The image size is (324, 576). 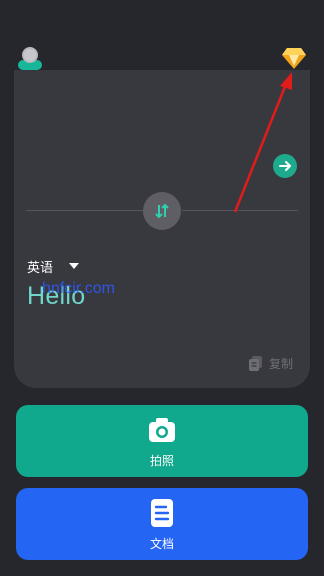 I want to click on document-icon, so click(x=162, y=512).